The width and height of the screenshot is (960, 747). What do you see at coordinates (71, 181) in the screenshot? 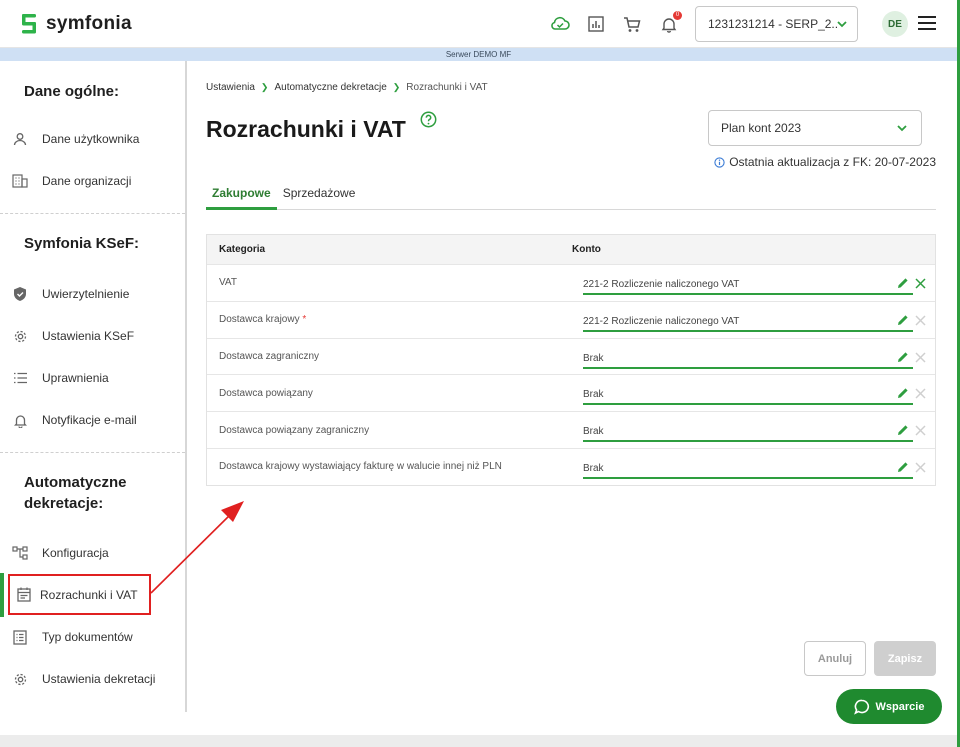
I see `sidebar-item-organization-data: Dane organizacji` at bounding box center [71, 181].